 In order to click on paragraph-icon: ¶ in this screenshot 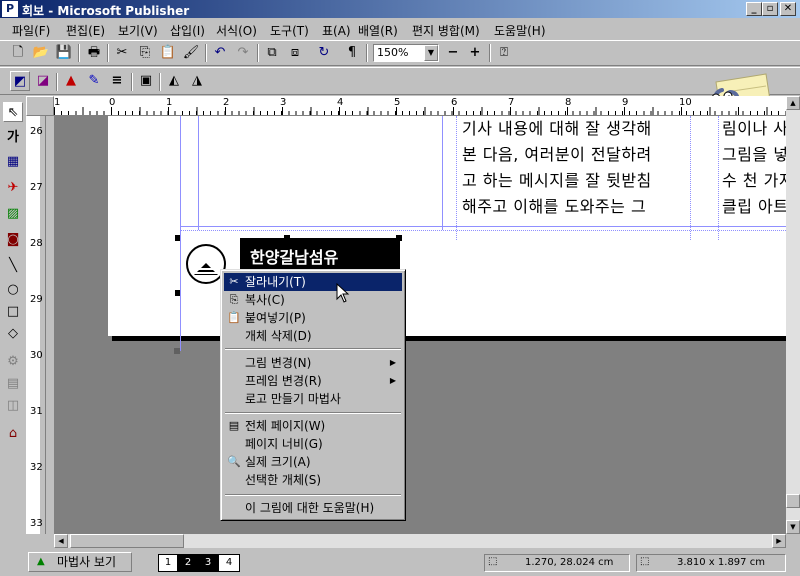, I will do `click(352, 53)`.